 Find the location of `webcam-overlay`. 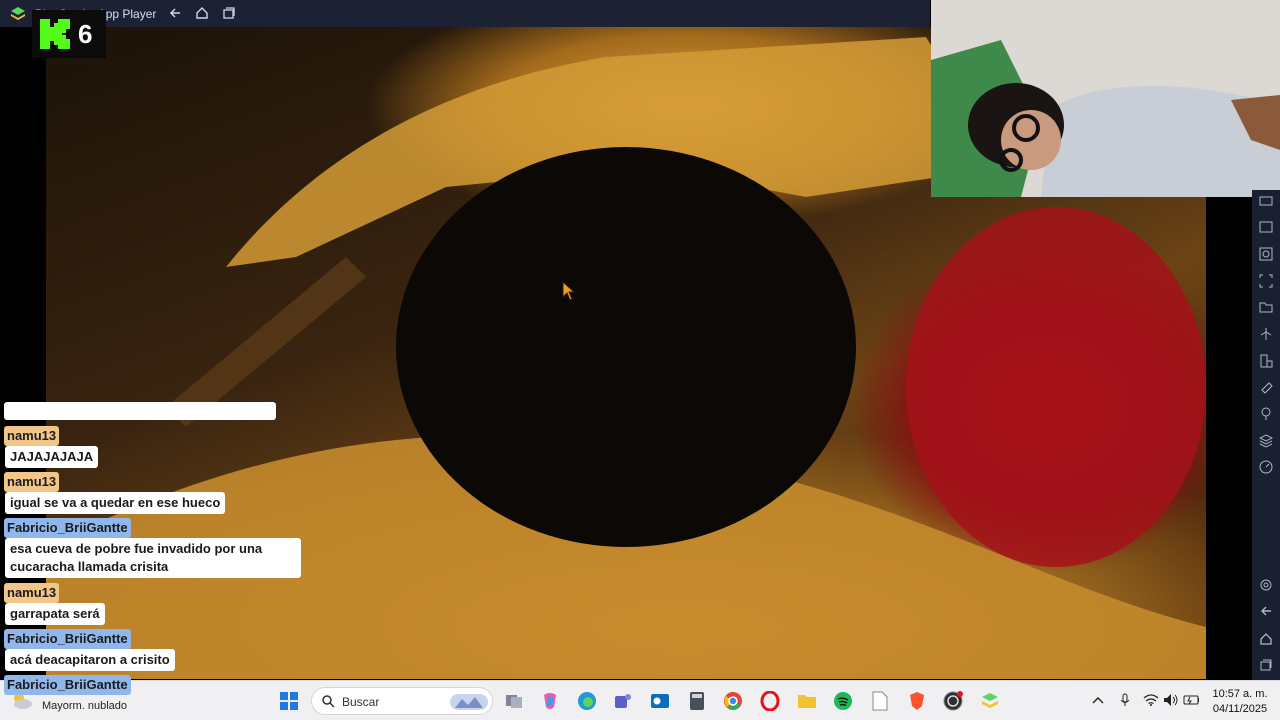

webcam-overlay is located at coordinates (1105, 98).